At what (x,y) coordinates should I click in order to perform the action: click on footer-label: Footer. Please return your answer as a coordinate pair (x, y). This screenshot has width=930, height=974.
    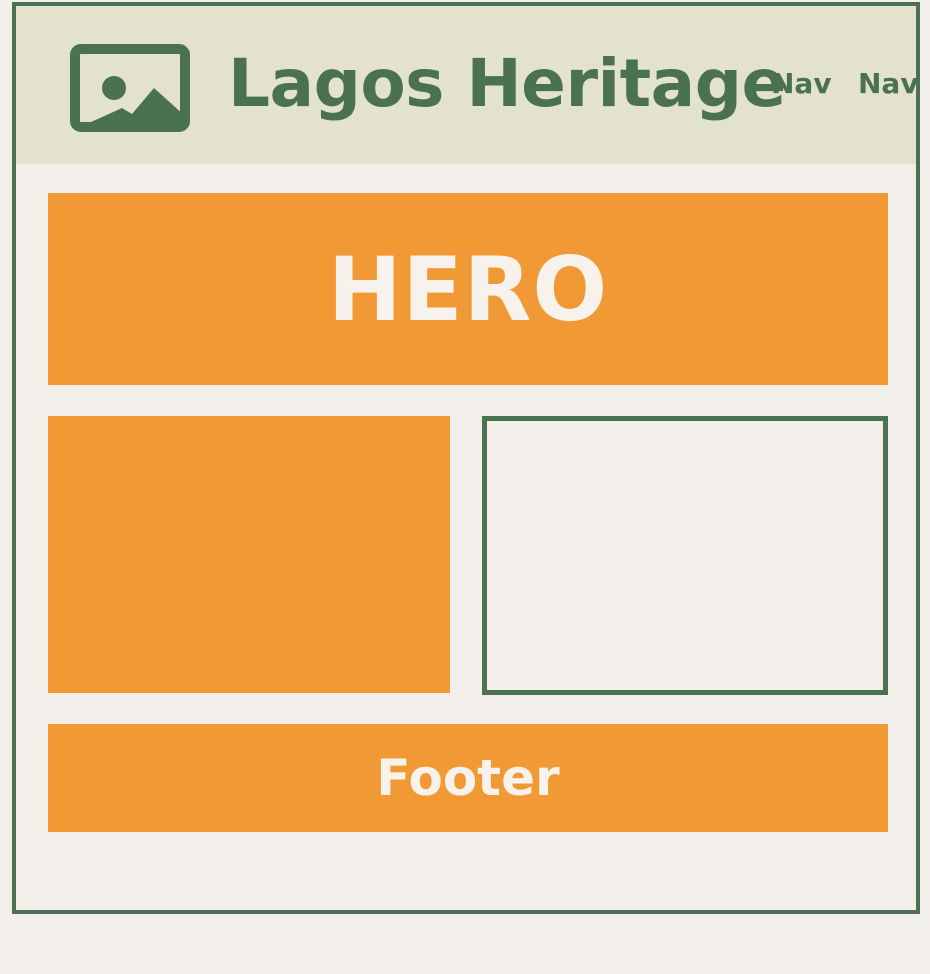
    Looking at the image, I should click on (468, 778).